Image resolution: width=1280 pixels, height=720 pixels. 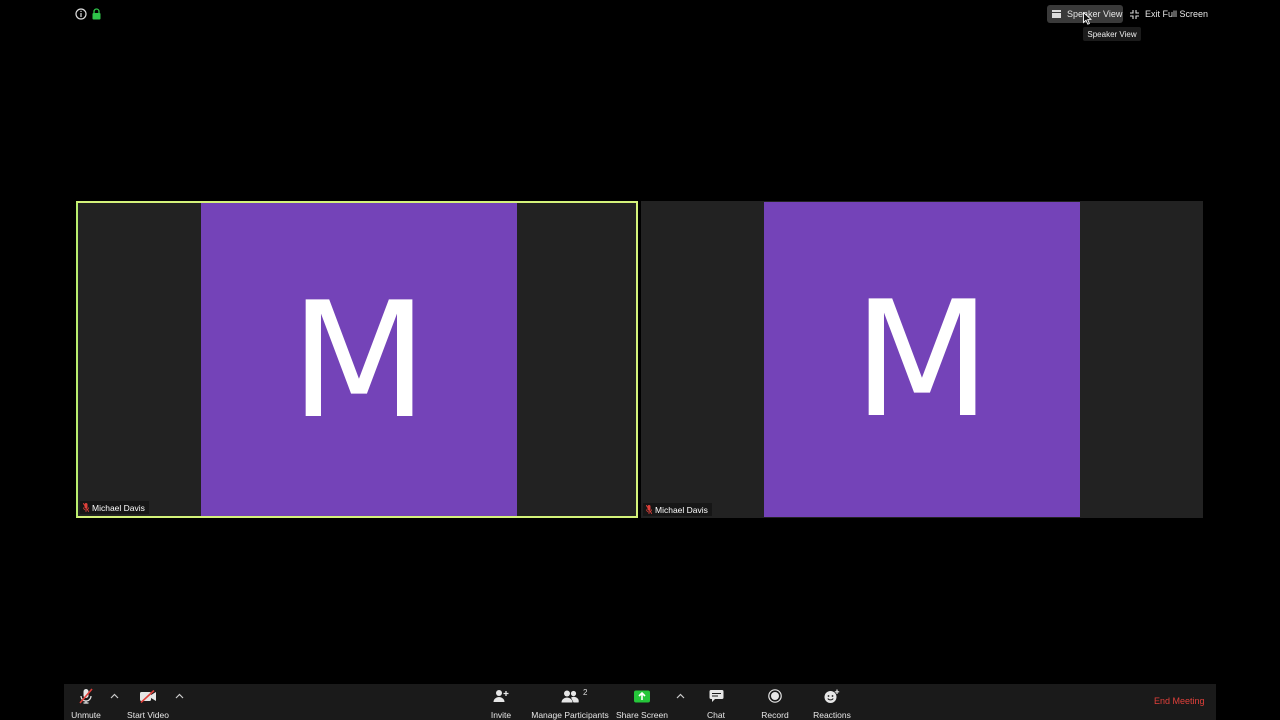 I want to click on speaker-view-label: Speaker View, so click(x=1095, y=14).